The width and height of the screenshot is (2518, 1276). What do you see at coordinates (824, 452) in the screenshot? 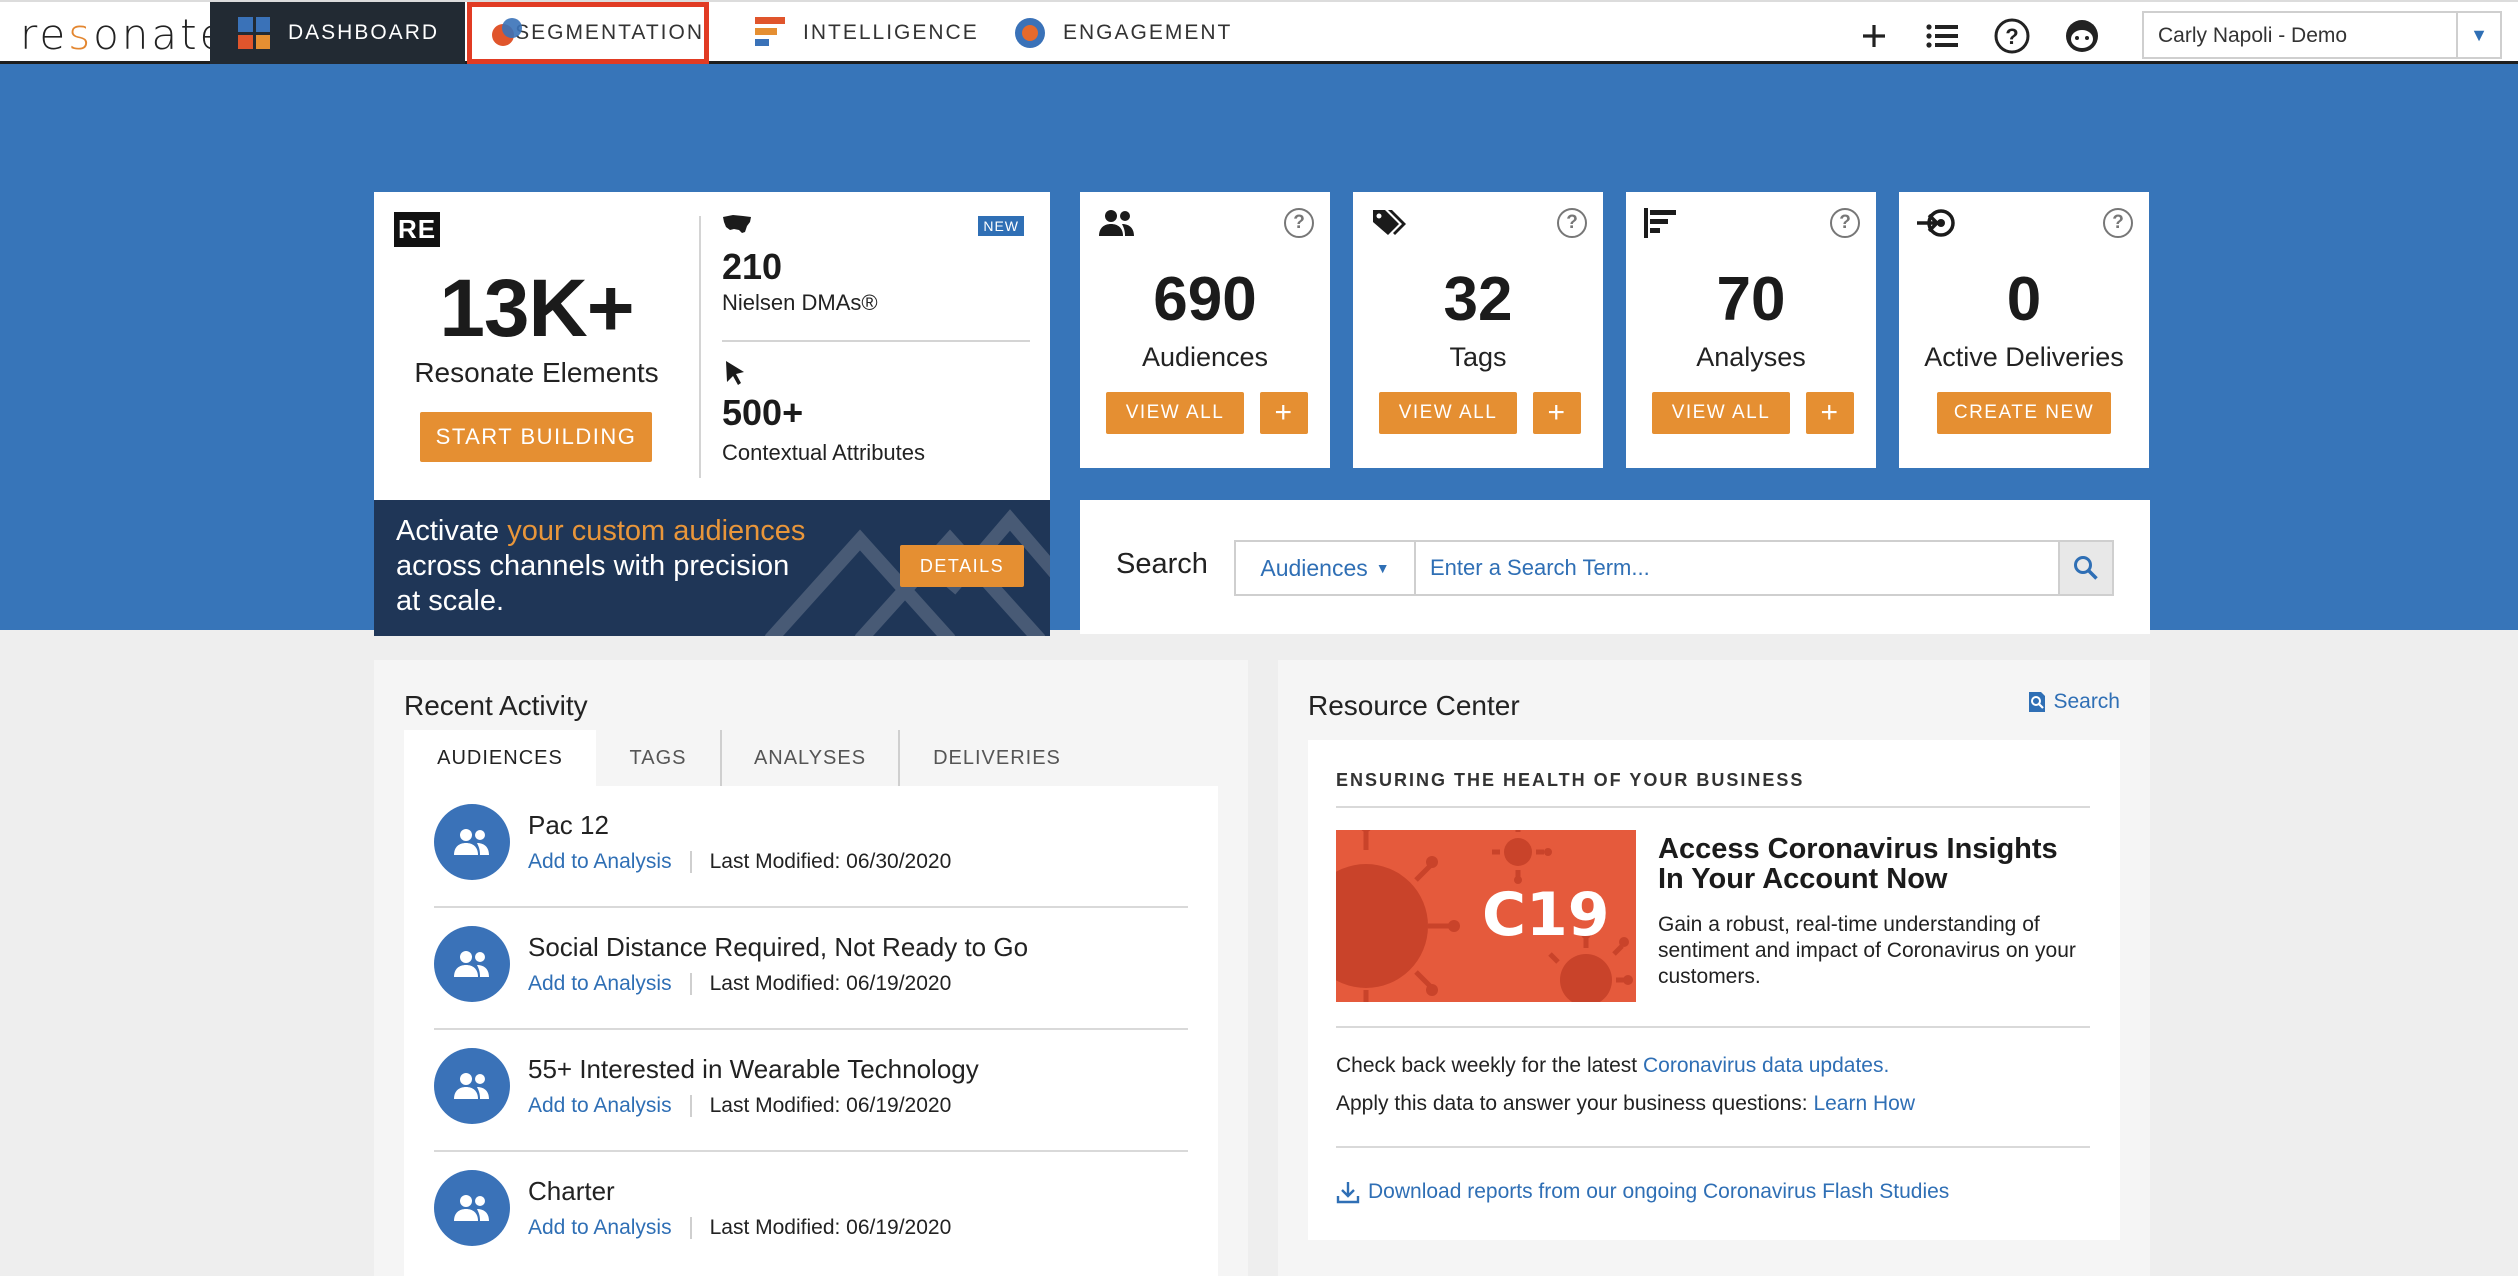
I see `contextual-label: Contextual Attributes` at bounding box center [824, 452].